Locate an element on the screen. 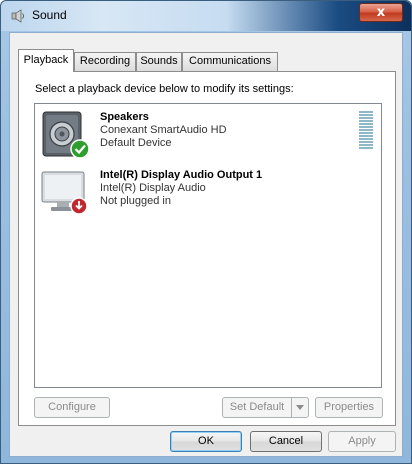 This screenshot has width=412, height=464. device-status: Default Device is located at coordinates (136, 143).